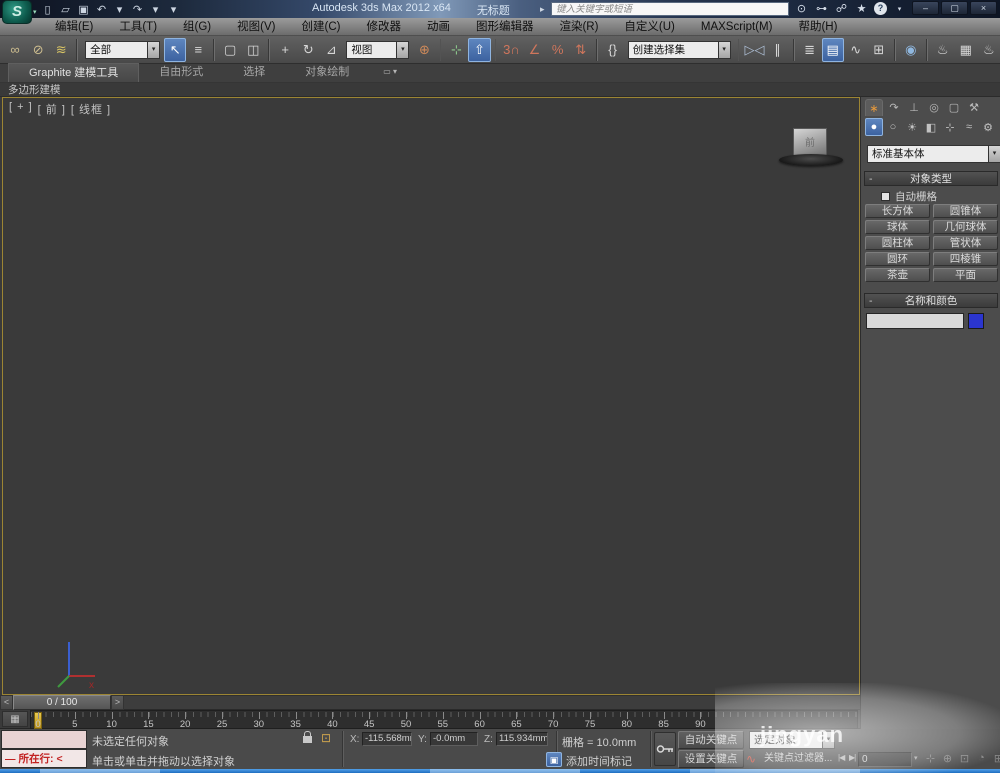 This screenshot has height=773, width=1000. What do you see at coordinates (74, 27) in the screenshot?
I see `menu-item-0: 编辑(E)` at bounding box center [74, 27].